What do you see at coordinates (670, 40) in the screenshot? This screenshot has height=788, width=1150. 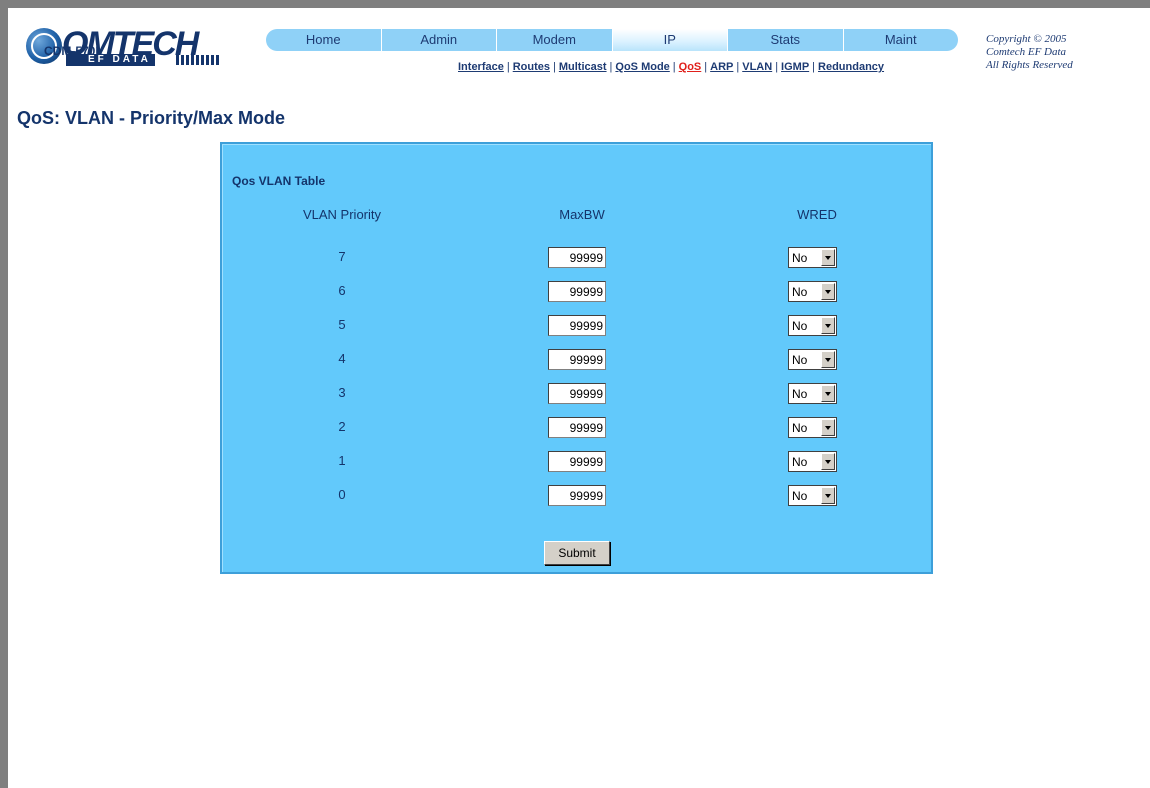 I see `nav-ip: IP` at bounding box center [670, 40].